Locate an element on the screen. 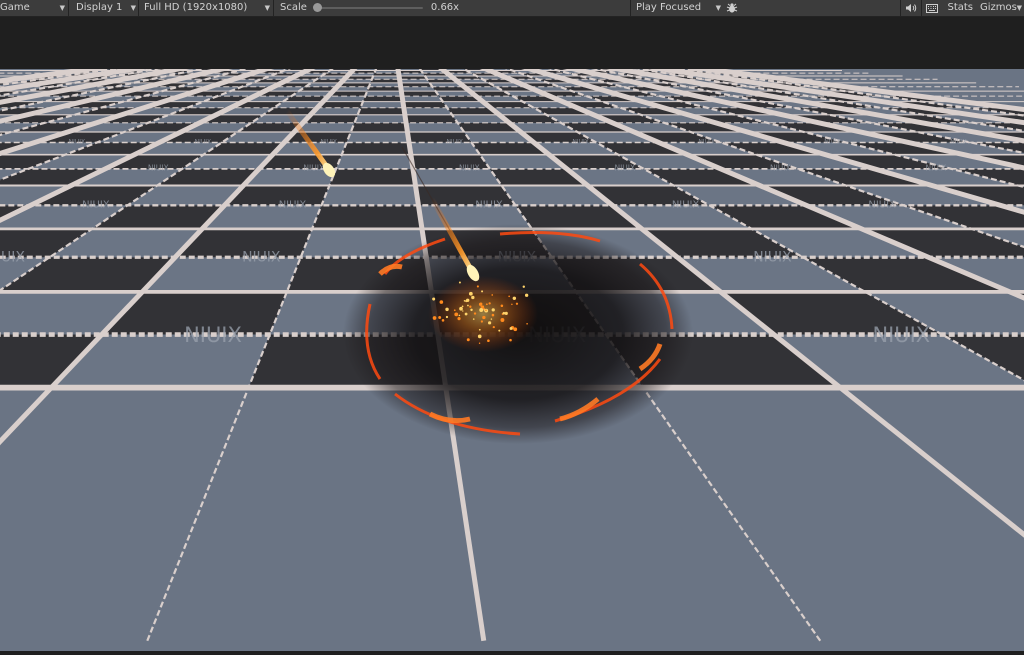 Image resolution: width=1024 pixels, height=655 pixels. scale-label: Scale is located at coordinates (293, 7).